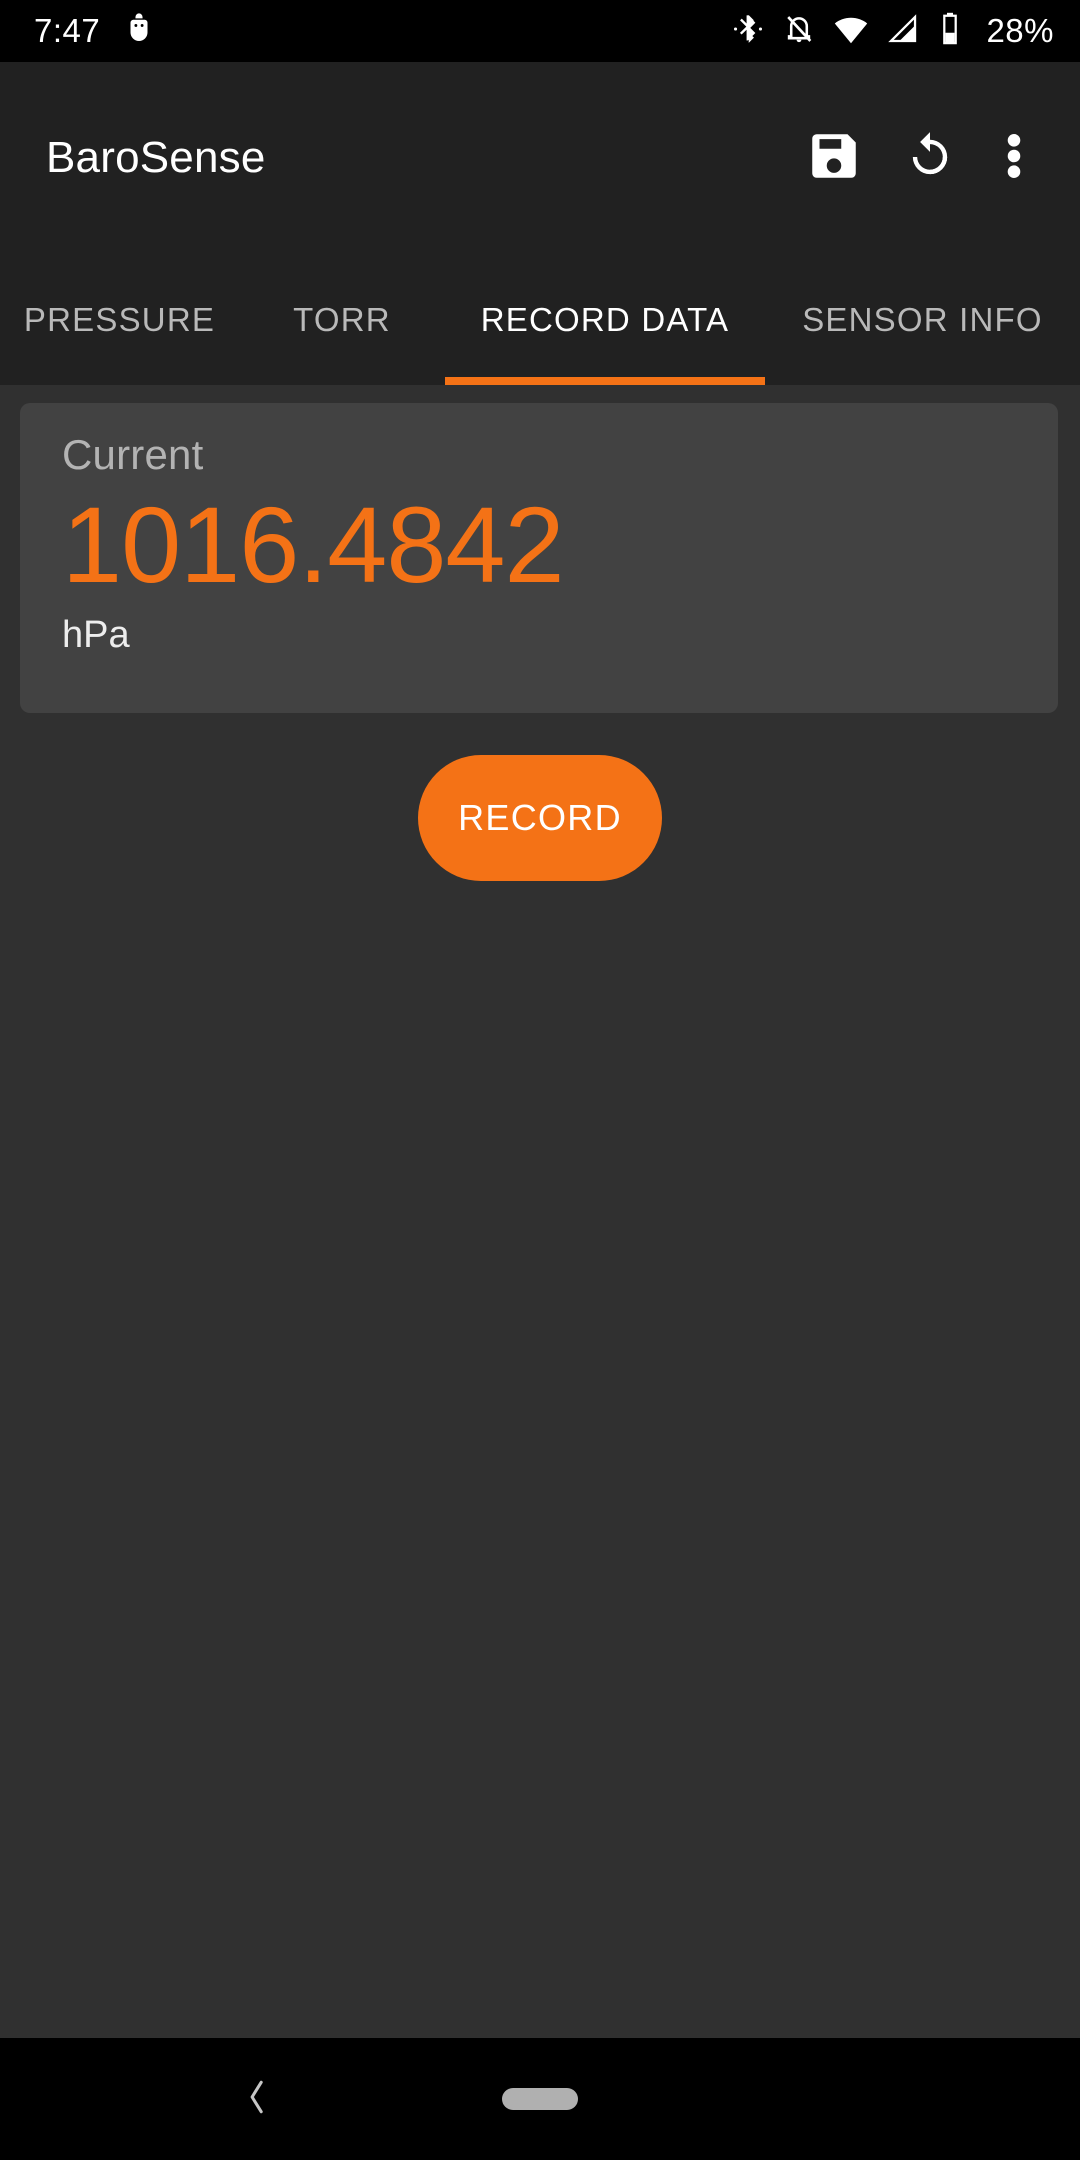 This screenshot has height=2160, width=1080. Describe the element at coordinates (133, 454) in the screenshot. I see `reading-label: Current` at that location.